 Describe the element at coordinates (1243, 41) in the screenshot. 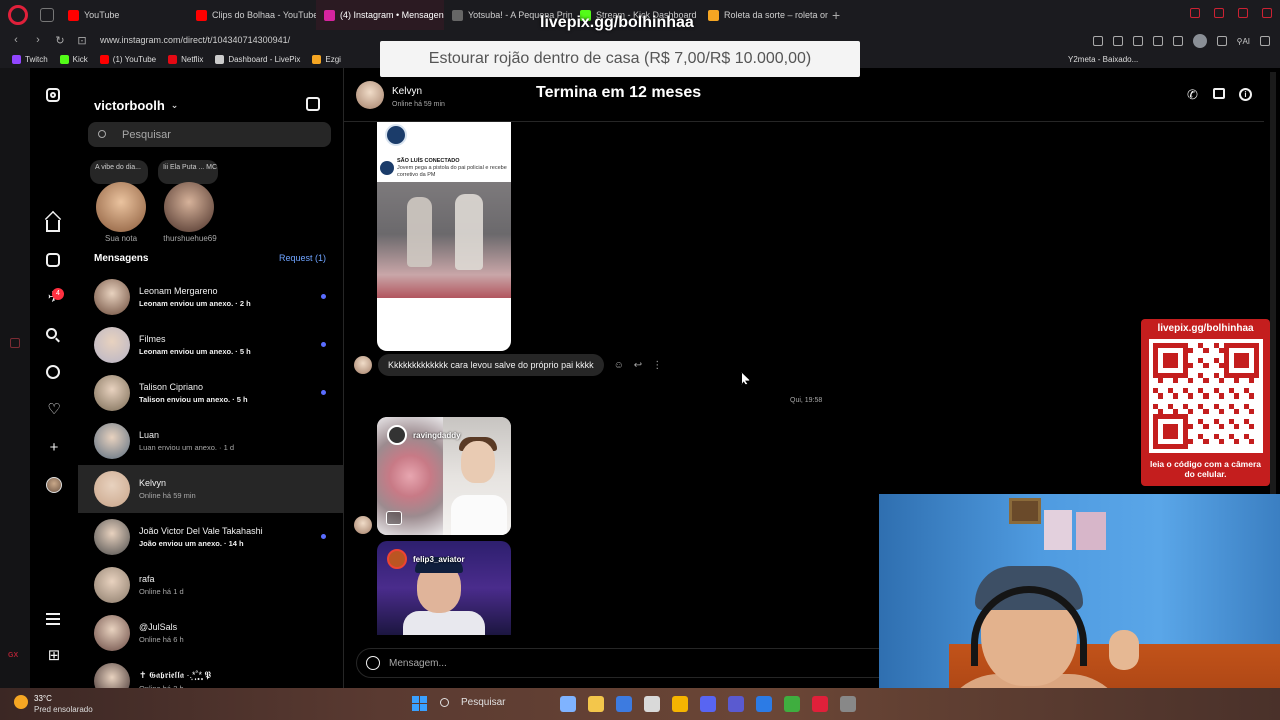

I see `ai-button: ⚲AI` at that location.